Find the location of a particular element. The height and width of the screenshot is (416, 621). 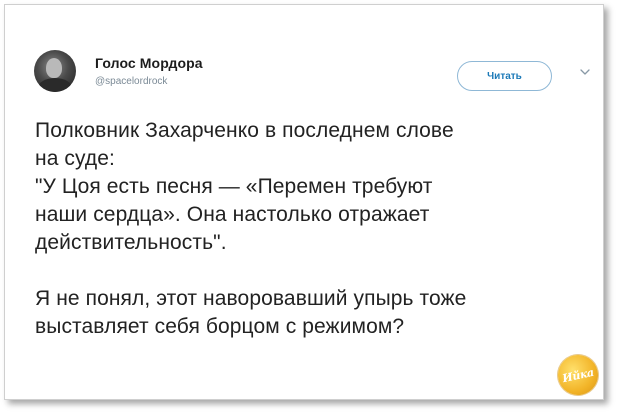

watermark-logo: Ийка is located at coordinates (578, 375).